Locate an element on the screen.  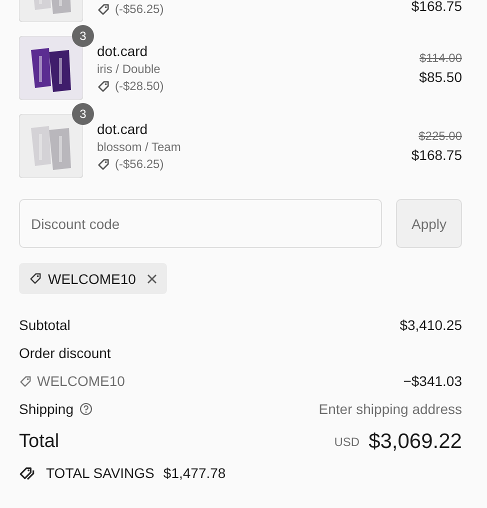
total-label: Total is located at coordinates (39, 442).